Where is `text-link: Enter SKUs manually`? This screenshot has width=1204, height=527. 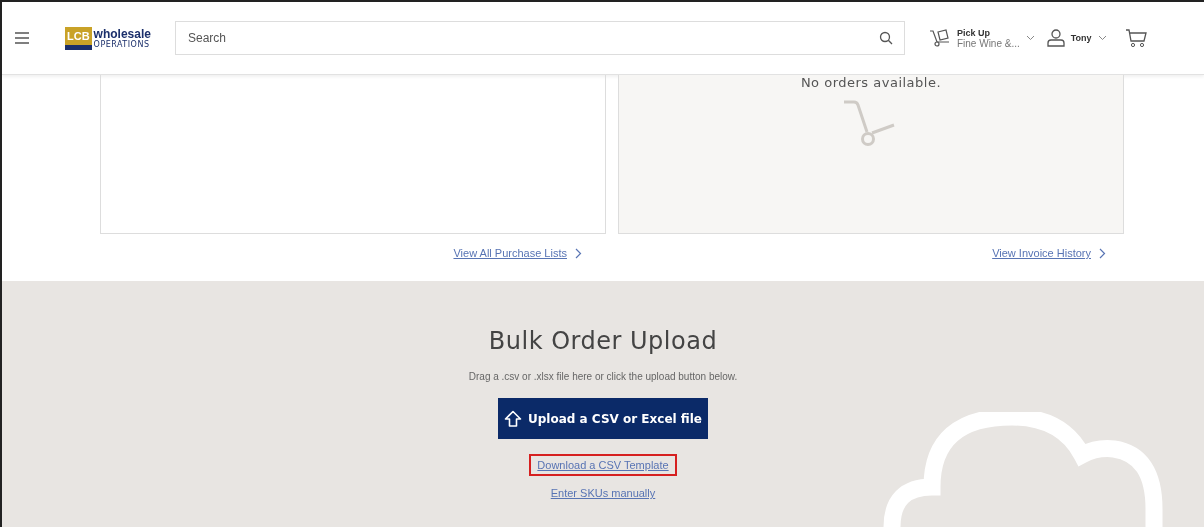
text-link: Enter SKUs manually is located at coordinates (603, 493).